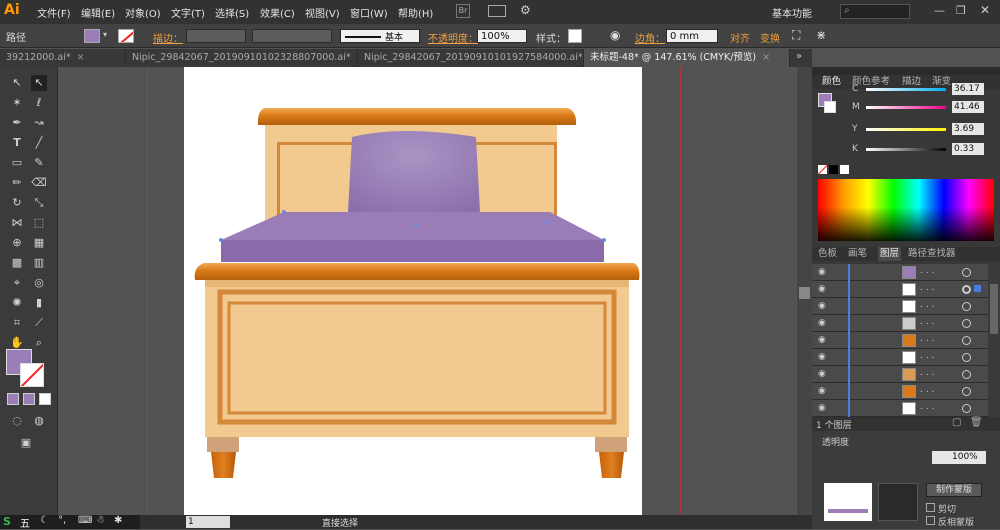 The image size is (1000, 530). Describe the element at coordinates (822, 169) in the screenshot. I see `none-swatch` at that location.